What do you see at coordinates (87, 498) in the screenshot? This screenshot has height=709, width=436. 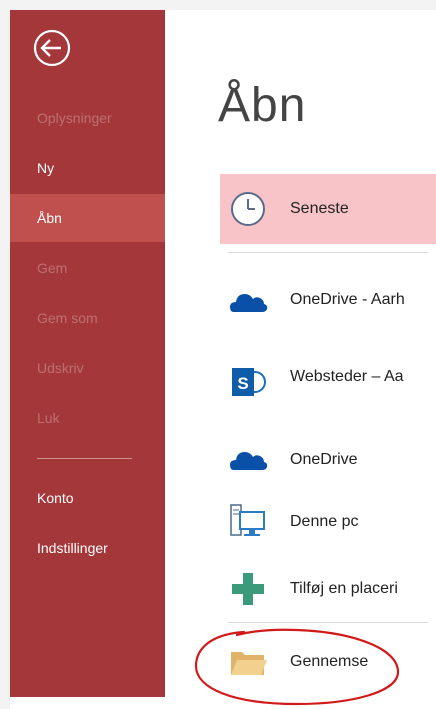 I see `nav-konto: Konto` at bounding box center [87, 498].